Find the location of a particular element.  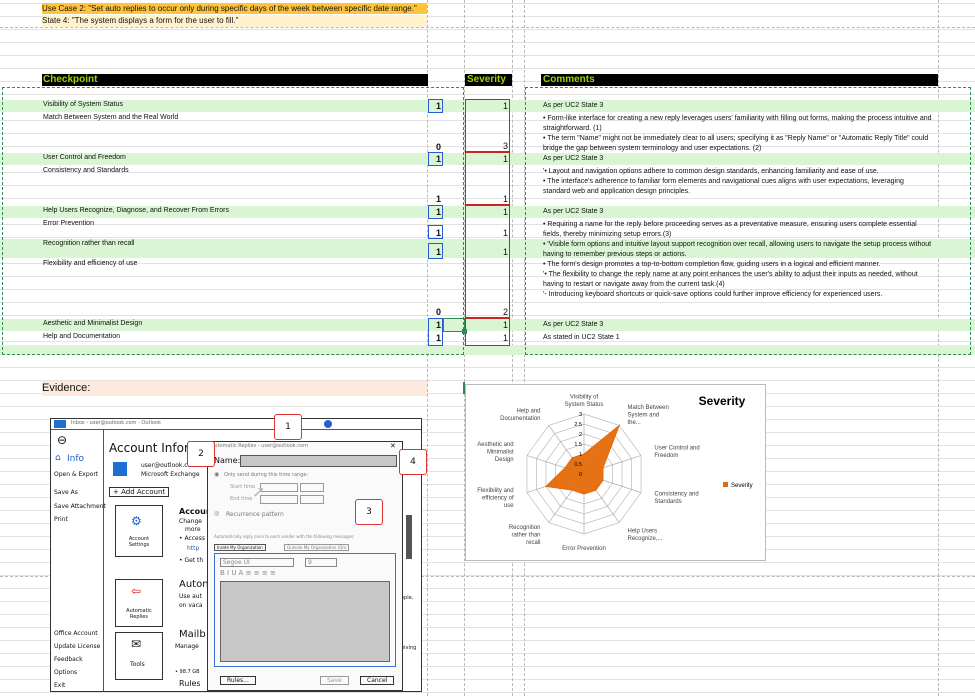

nav-print: Print is located at coordinates (61, 519).